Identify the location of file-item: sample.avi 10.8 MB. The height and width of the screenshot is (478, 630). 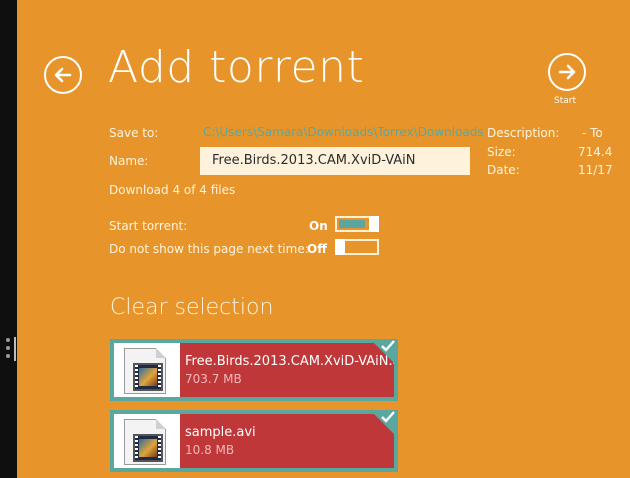
(254, 441).